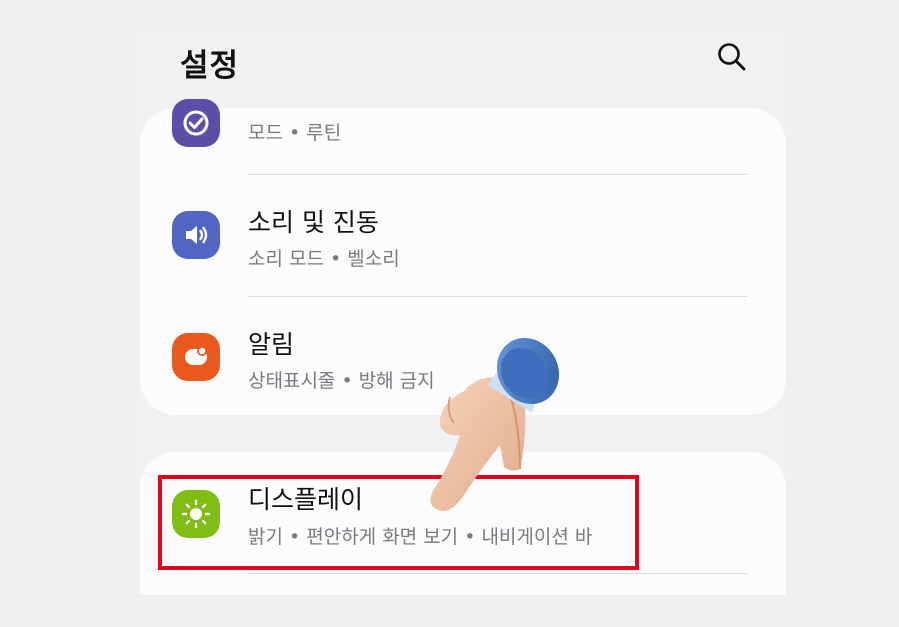  What do you see at coordinates (463, 242) in the screenshot?
I see `settings-item-sound-vibration: 소리 및 진동 소리 모드 • 벨소리` at bounding box center [463, 242].